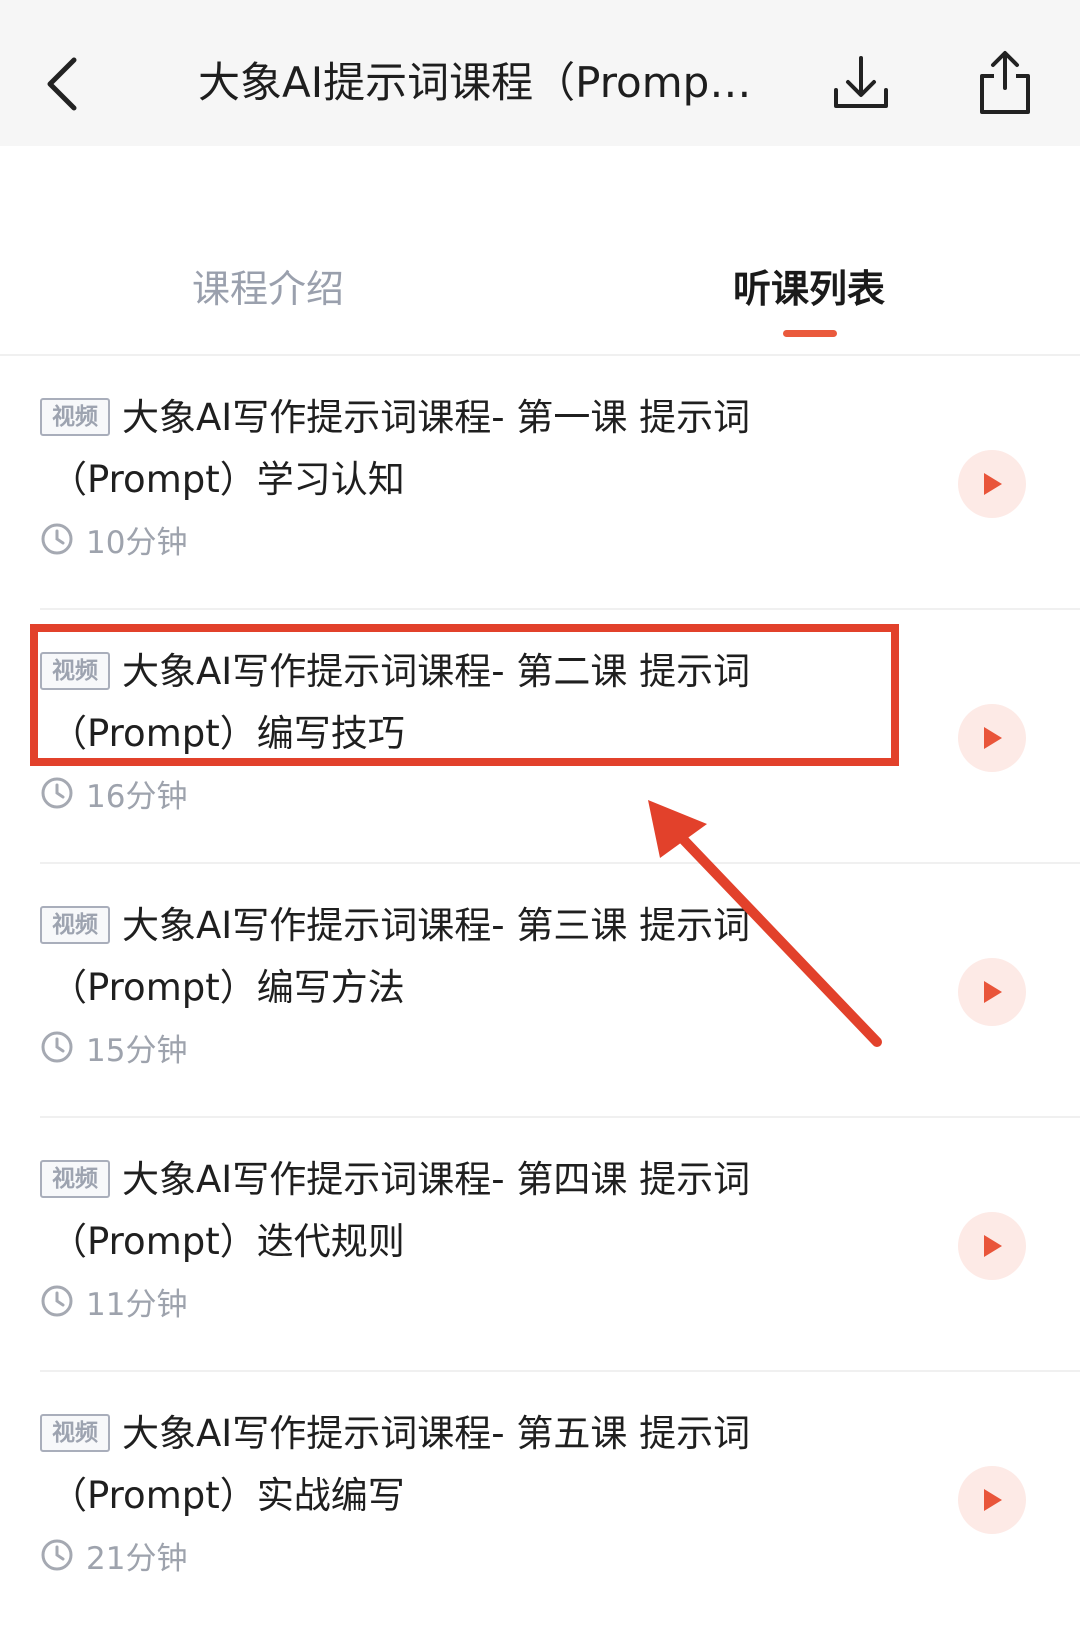 The height and width of the screenshot is (1632, 1080). What do you see at coordinates (268, 289) in the screenshot?
I see `tab-course-intro: 课程介绍` at bounding box center [268, 289].